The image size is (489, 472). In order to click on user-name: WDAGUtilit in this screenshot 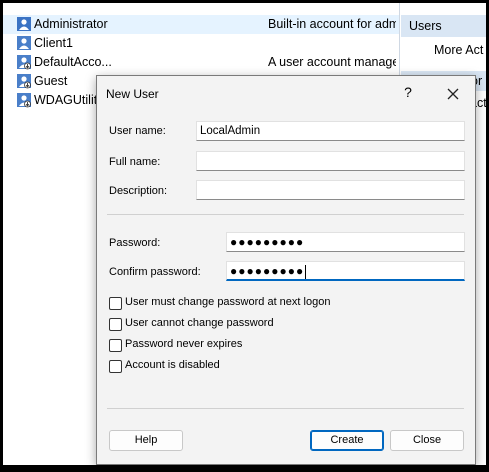, I will do `click(66, 100)`.